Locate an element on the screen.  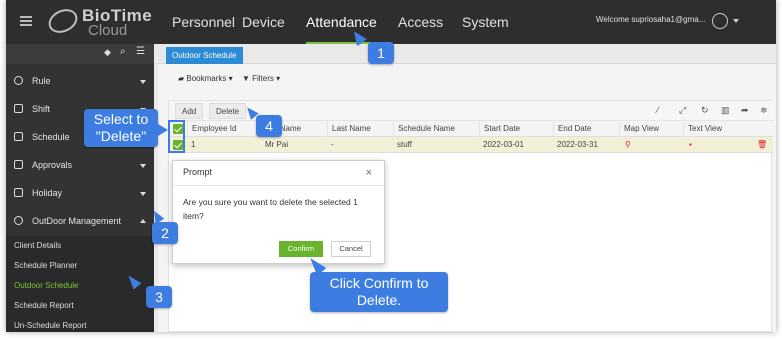
cancel-button: Cancel is located at coordinates (351, 249).